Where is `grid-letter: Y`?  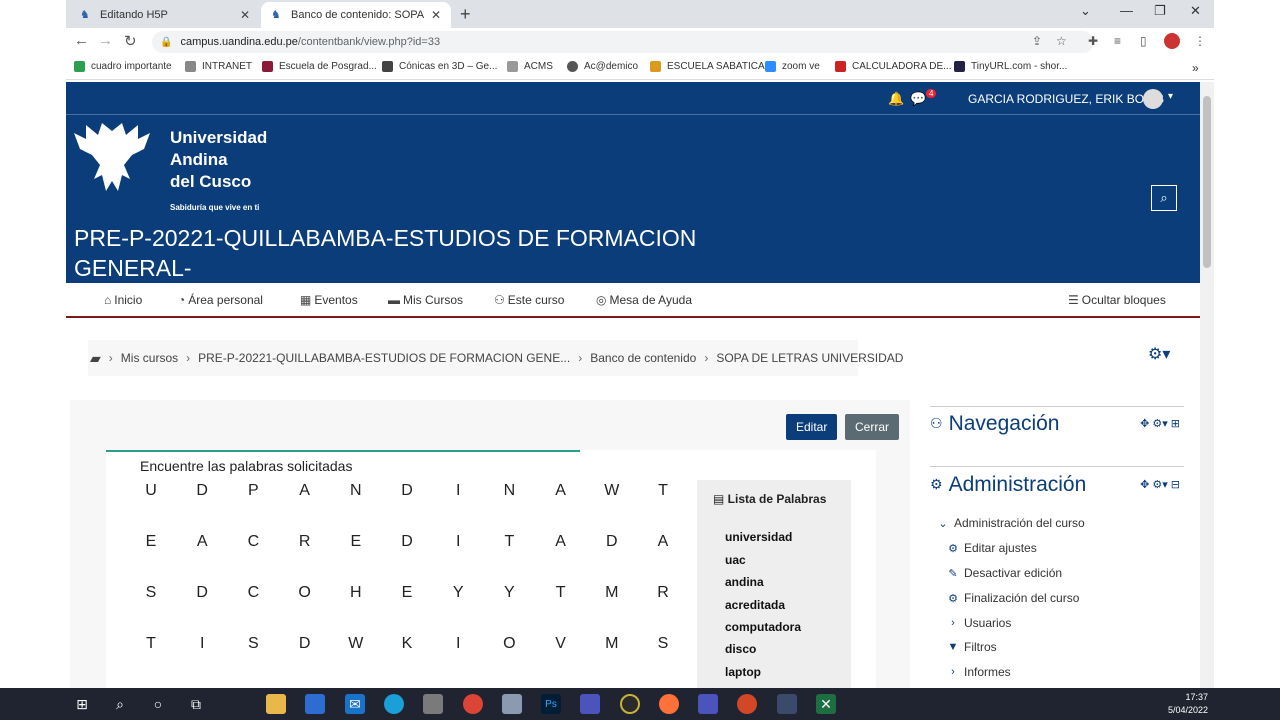 grid-letter: Y is located at coordinates (509, 593).